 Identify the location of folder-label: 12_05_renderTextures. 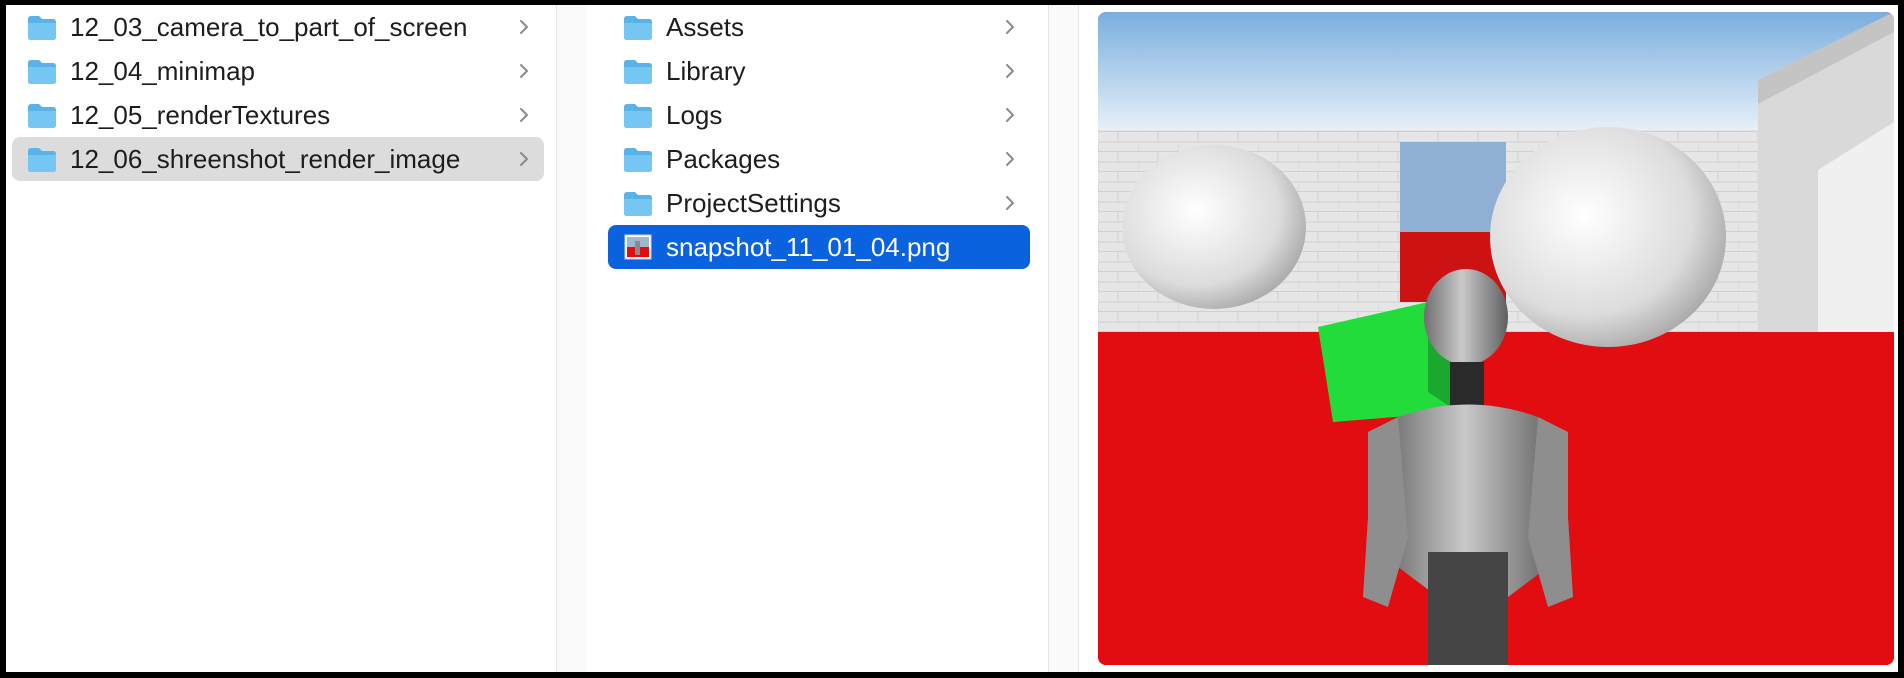
(200, 114).